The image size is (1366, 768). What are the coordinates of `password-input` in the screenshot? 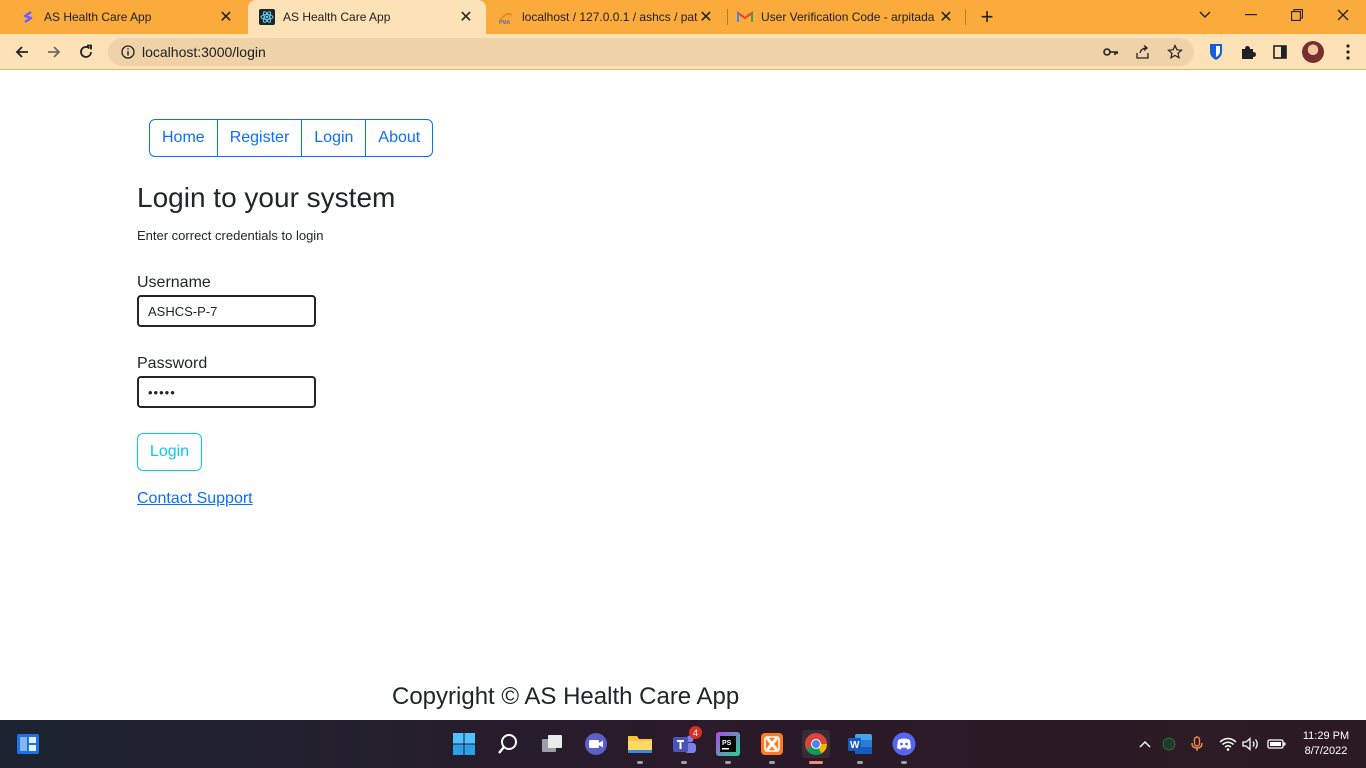 It's located at (226, 392).